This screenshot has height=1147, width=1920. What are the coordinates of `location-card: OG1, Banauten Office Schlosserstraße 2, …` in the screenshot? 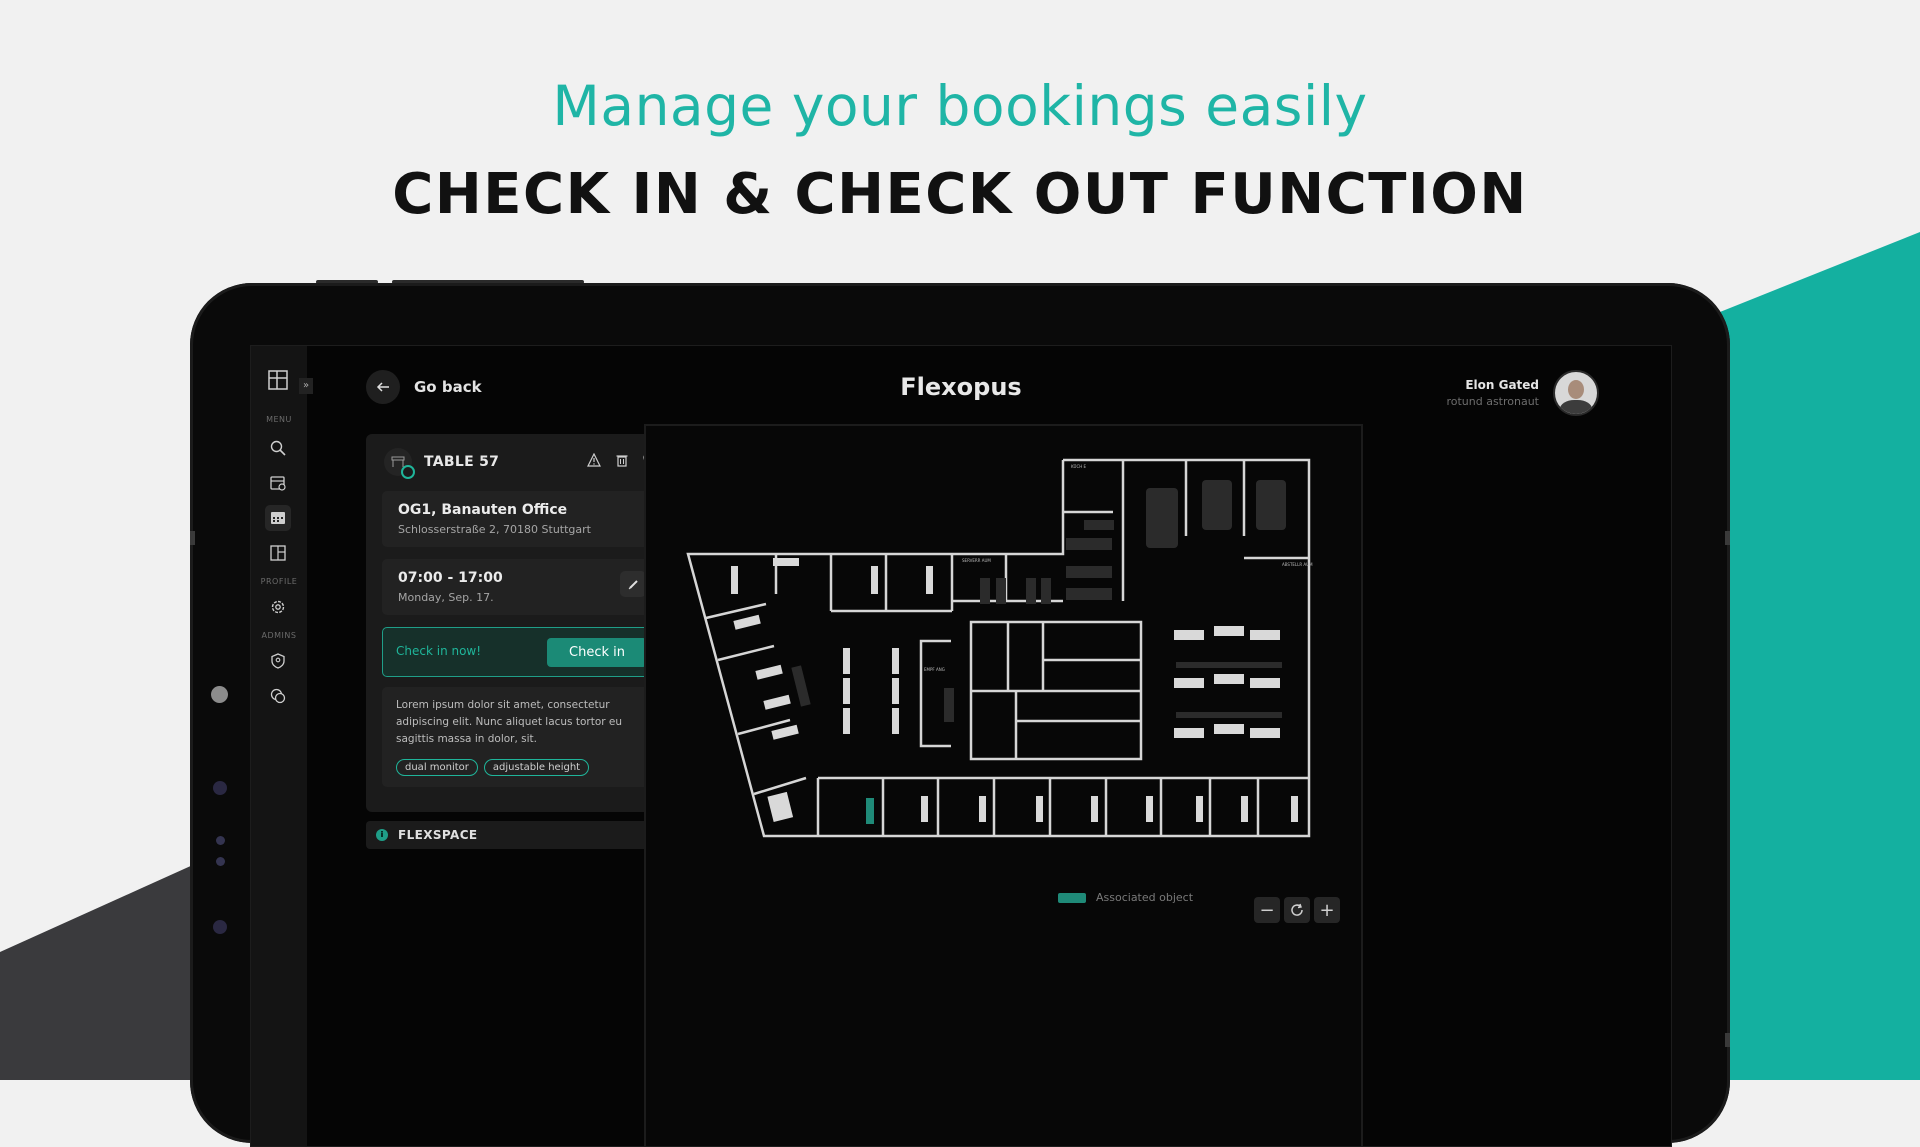 It's located at (521, 519).